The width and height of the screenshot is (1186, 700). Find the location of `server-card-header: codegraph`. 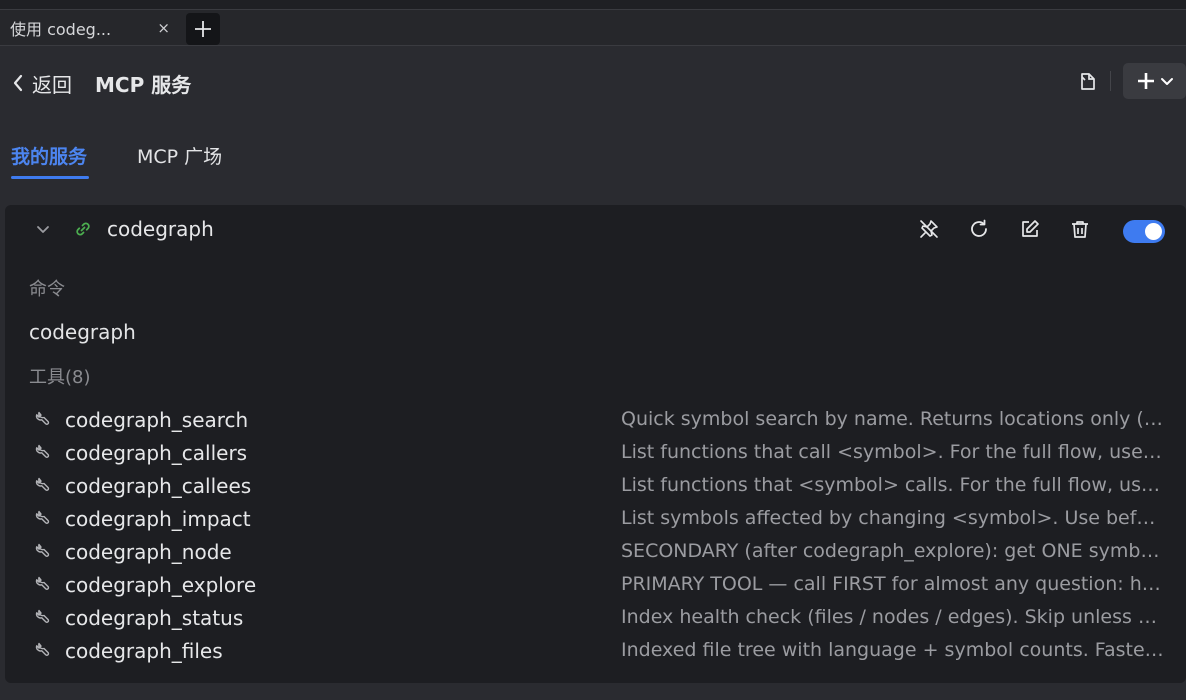

server-card-header: codegraph is located at coordinates (595, 229).